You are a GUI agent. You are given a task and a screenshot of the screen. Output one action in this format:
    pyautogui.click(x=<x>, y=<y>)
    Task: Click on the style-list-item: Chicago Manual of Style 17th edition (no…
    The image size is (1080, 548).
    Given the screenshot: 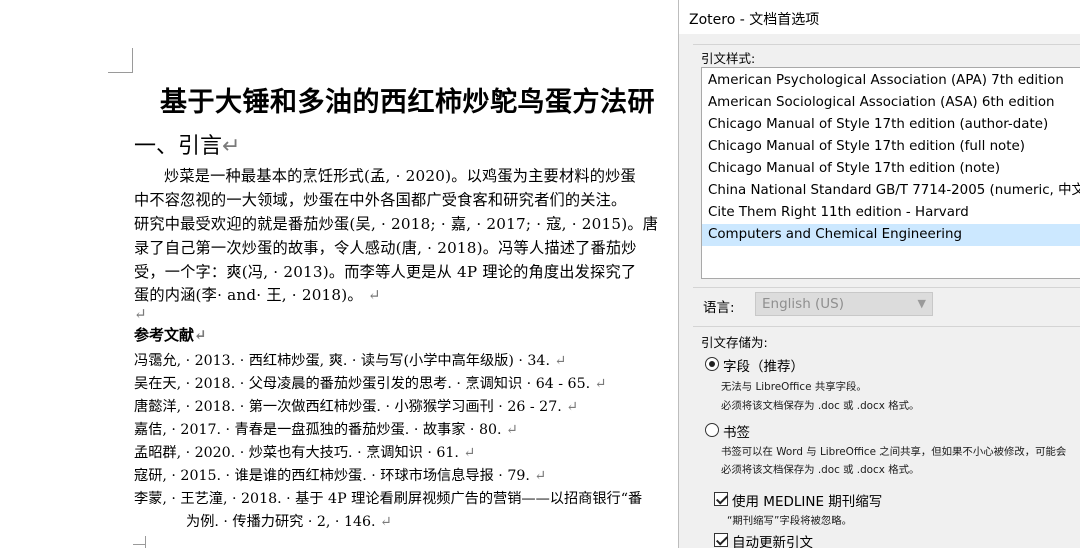 What is the action you would take?
    pyautogui.click(x=891, y=169)
    